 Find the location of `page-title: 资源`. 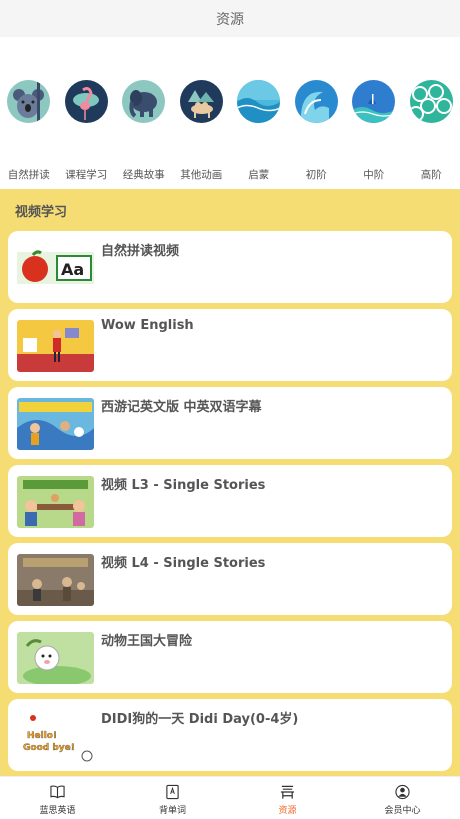

page-title: 资源 is located at coordinates (230, 19).